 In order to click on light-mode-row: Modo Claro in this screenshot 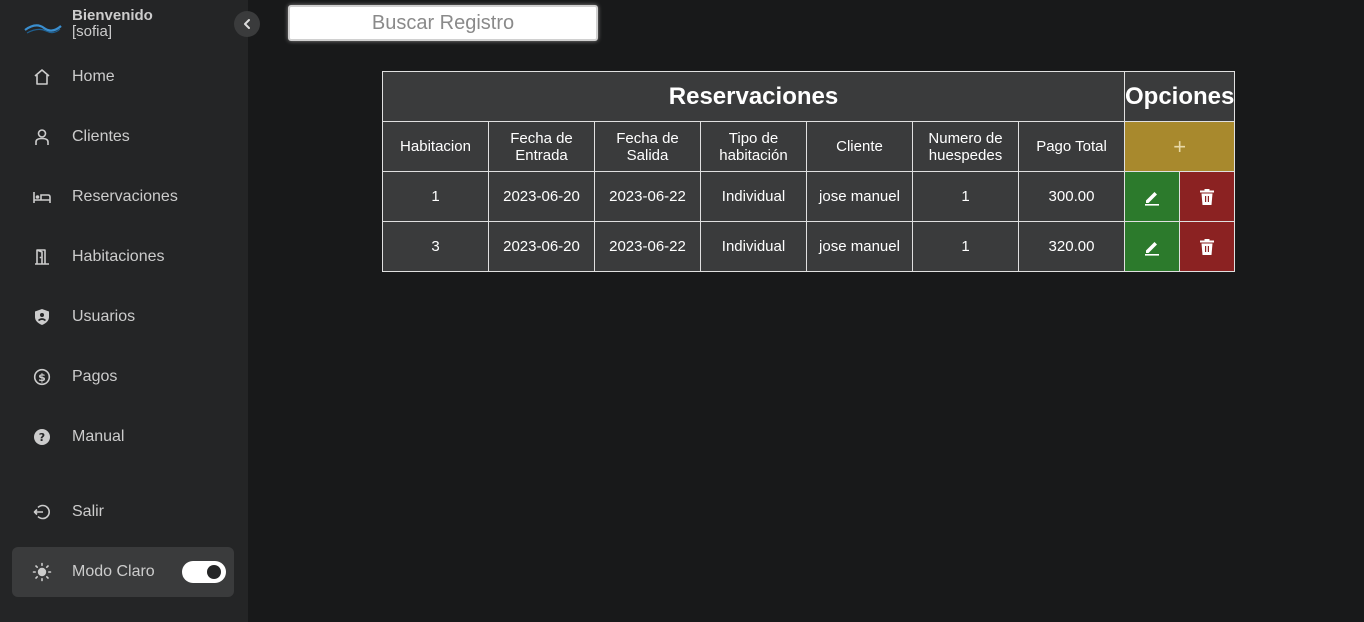, I will do `click(123, 572)`.